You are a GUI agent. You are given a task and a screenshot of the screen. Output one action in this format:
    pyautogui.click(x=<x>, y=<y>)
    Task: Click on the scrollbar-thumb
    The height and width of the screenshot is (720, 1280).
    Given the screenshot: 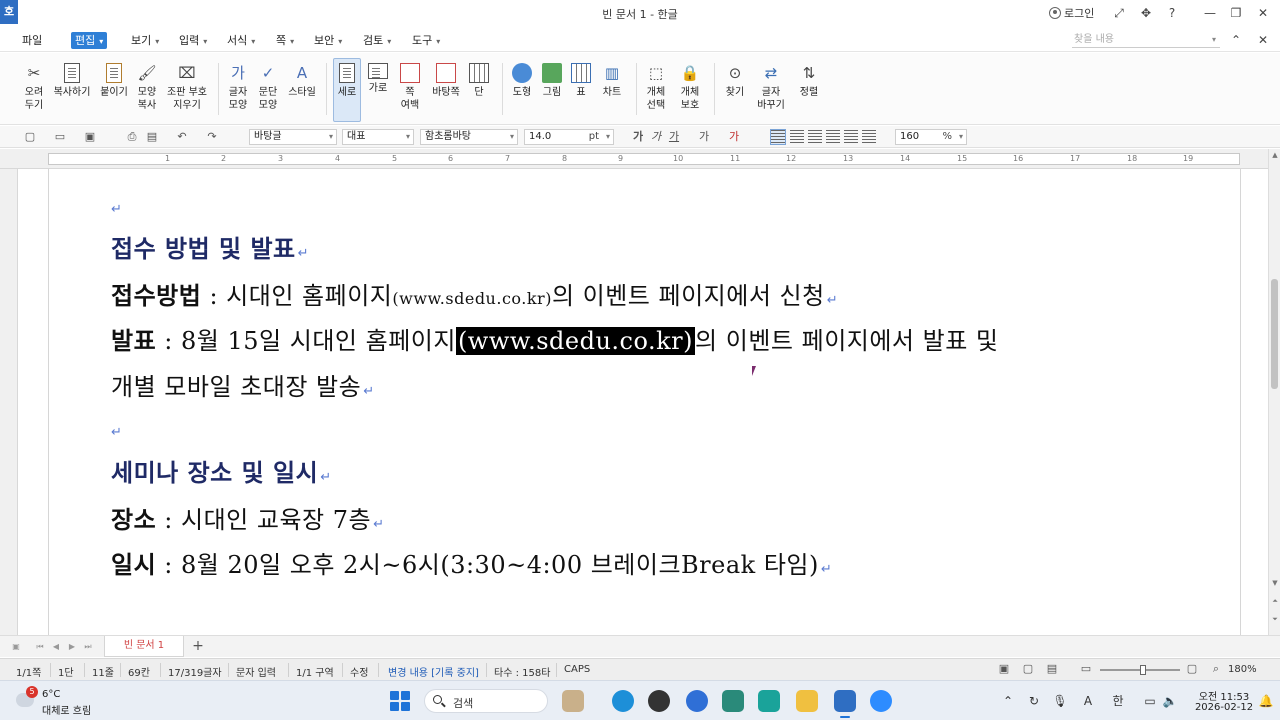 What is the action you would take?
    pyautogui.click(x=1274, y=334)
    